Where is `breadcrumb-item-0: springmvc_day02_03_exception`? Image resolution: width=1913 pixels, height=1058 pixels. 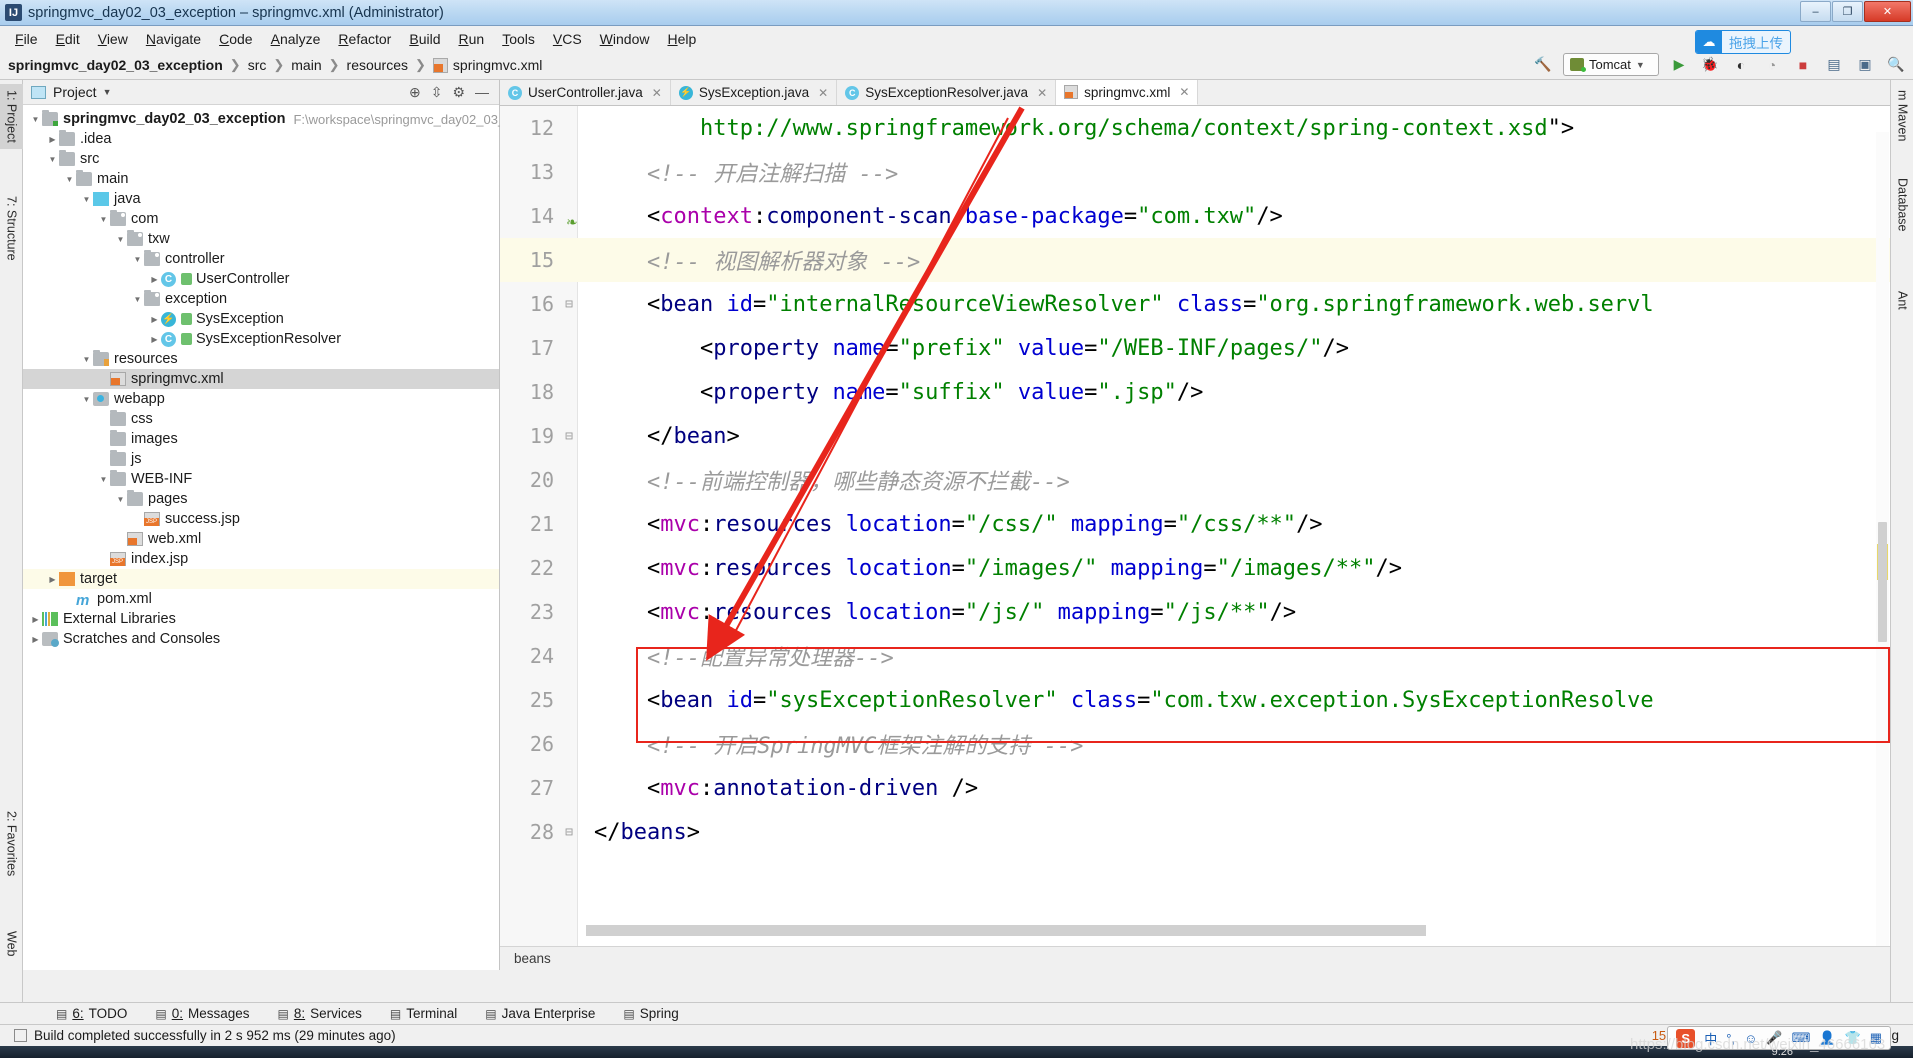 breadcrumb-item-0: springmvc_day02_03_exception is located at coordinates (115, 65).